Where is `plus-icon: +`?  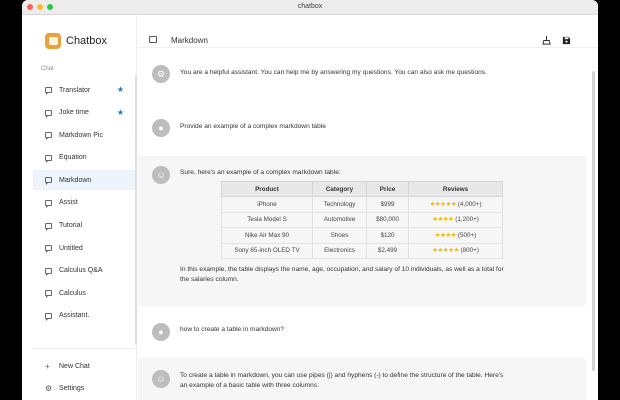 plus-icon: + is located at coordinates (47, 366).